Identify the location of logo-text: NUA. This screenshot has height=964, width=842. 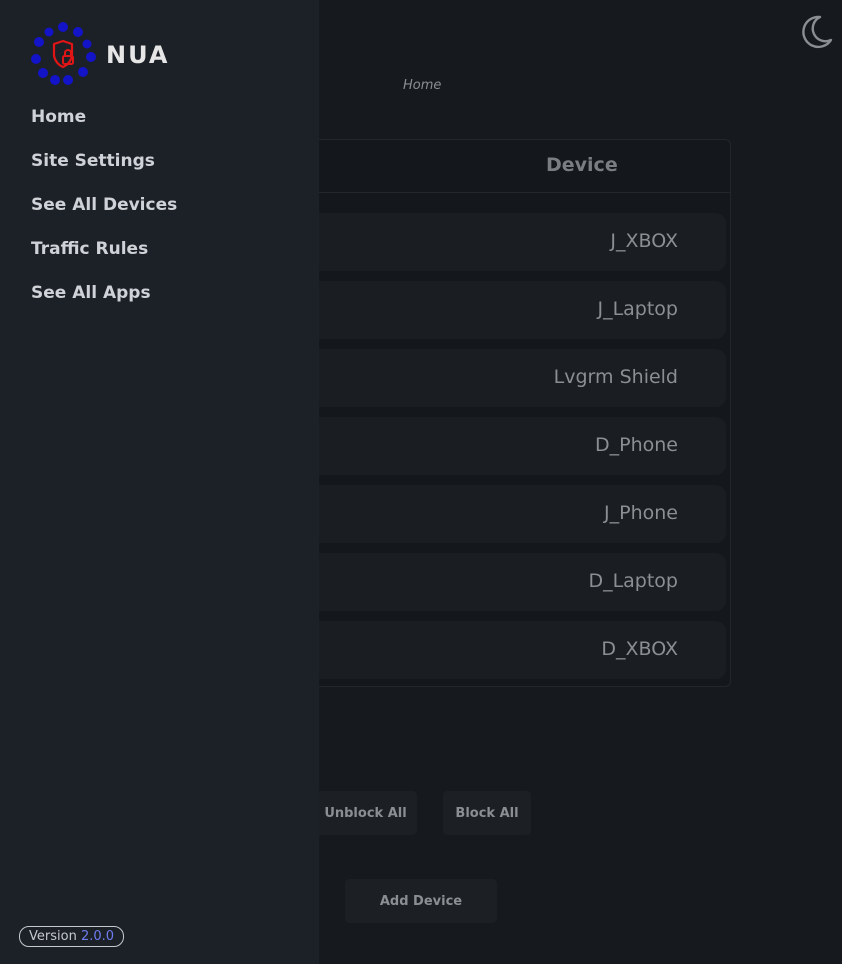
(138, 55).